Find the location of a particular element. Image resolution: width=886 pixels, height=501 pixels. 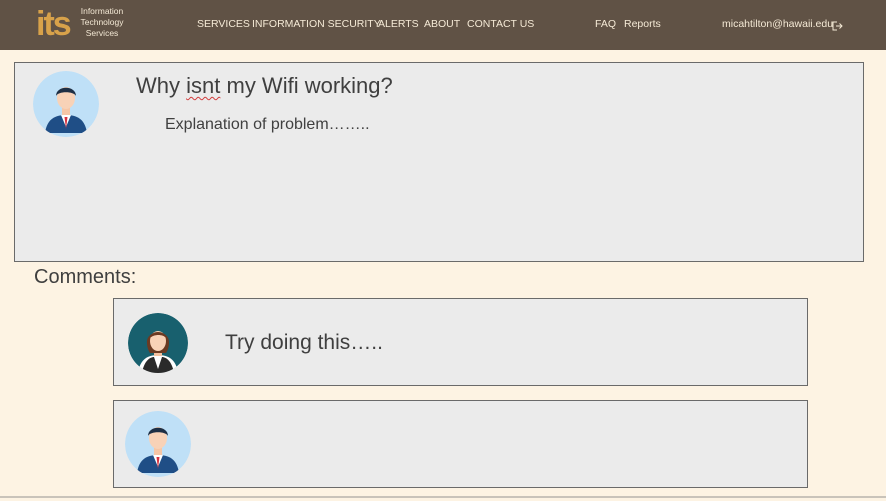

its-logo: its Information Technology Services is located at coordinates (91, 25).